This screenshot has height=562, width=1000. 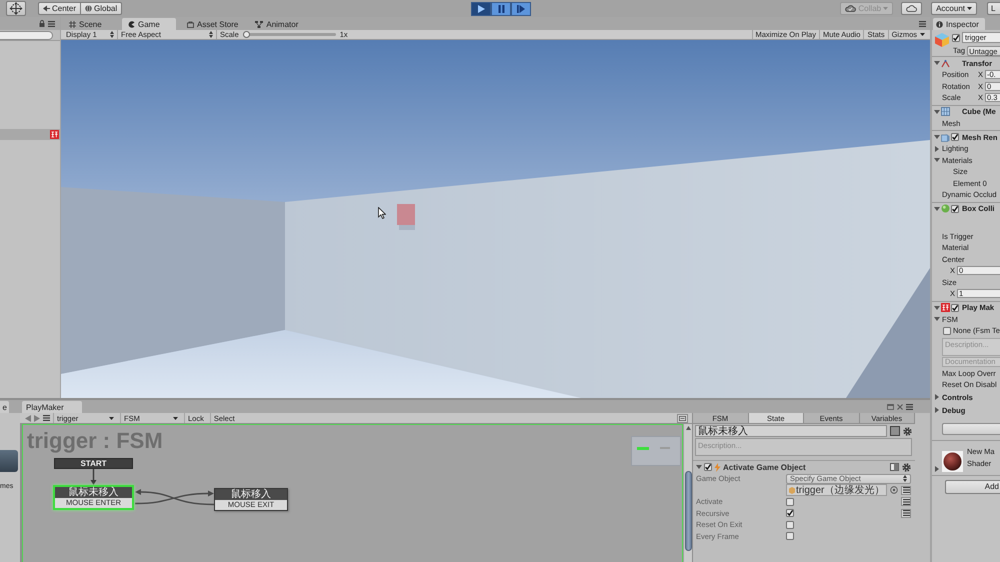 I want to click on mouse-pointer-icon, so click(x=382, y=213).